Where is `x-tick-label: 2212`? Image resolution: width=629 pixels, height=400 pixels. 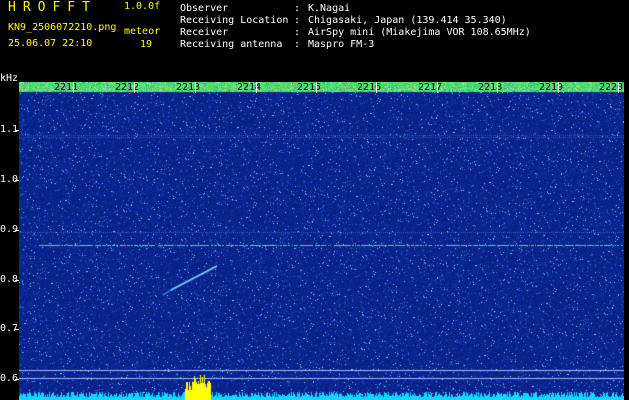 x-tick-label: 2212 is located at coordinates (127, 87).